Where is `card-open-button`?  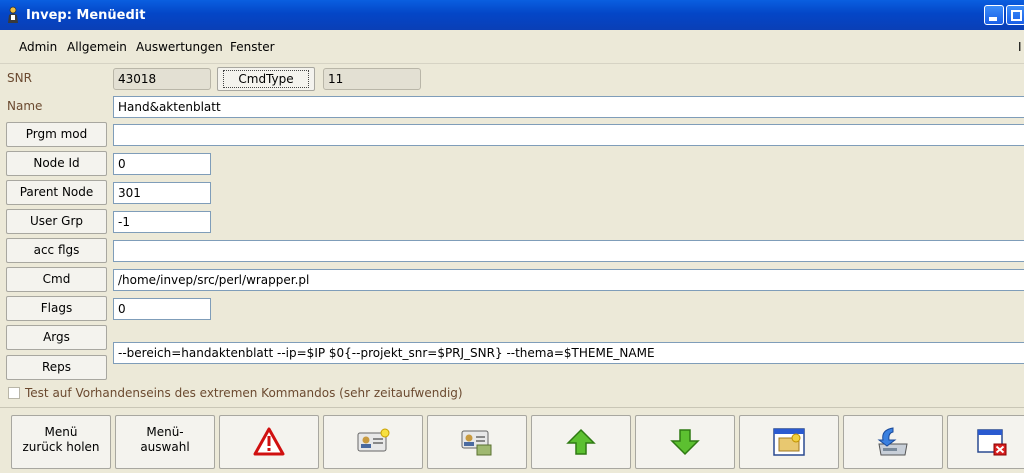 card-open-button is located at coordinates (477, 442).